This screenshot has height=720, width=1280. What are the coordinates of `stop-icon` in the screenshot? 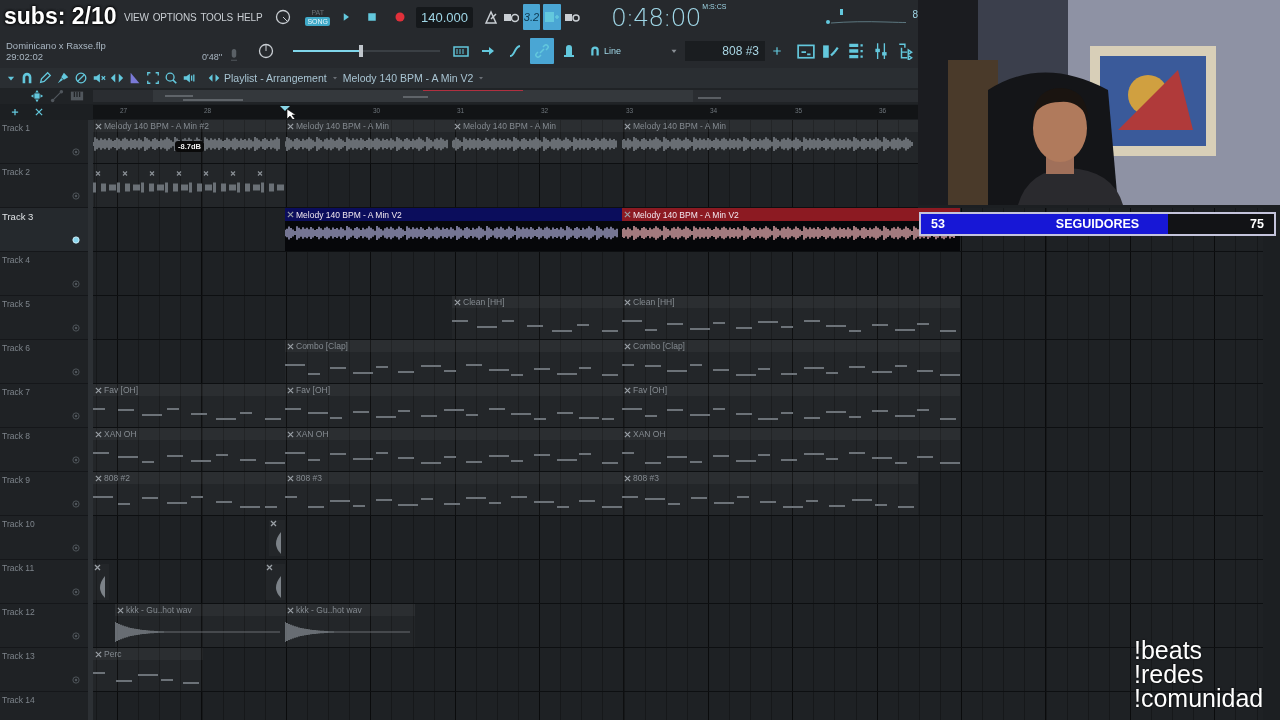 It's located at (372, 17).